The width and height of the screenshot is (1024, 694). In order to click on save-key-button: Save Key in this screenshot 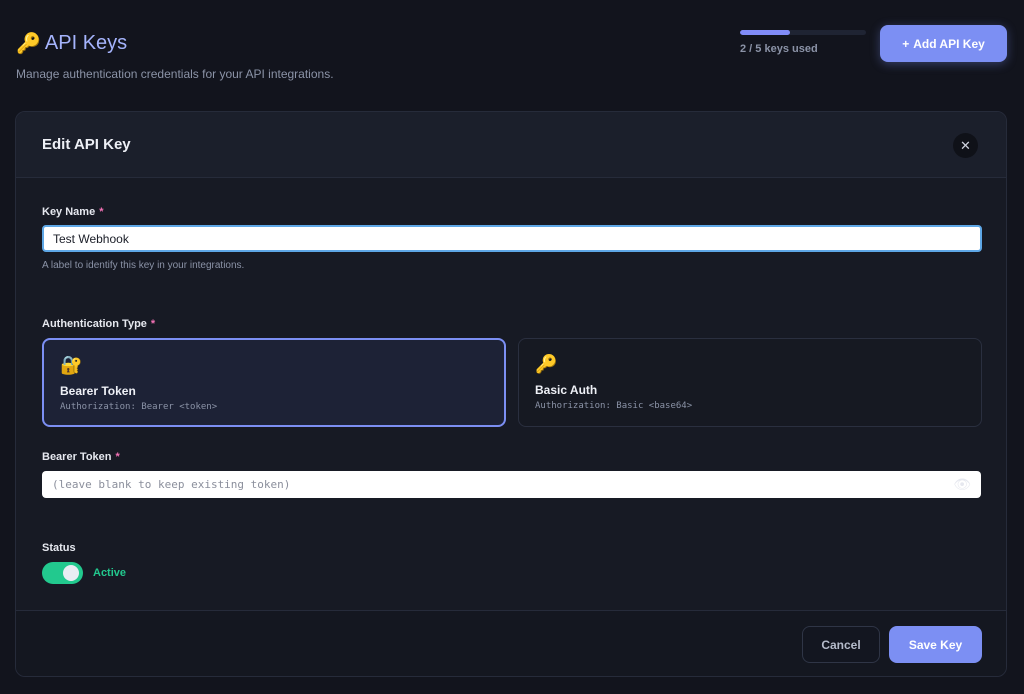, I will do `click(935, 644)`.